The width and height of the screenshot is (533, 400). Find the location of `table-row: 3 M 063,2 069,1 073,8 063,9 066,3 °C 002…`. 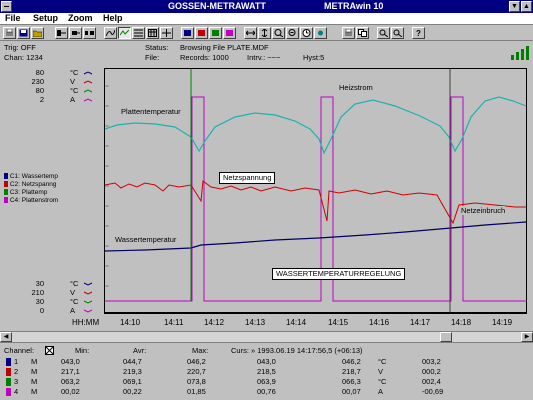

table-row: 3 M 063,2 069,1 073,8 063,9 066,3 °C 002… is located at coordinates (266, 382).